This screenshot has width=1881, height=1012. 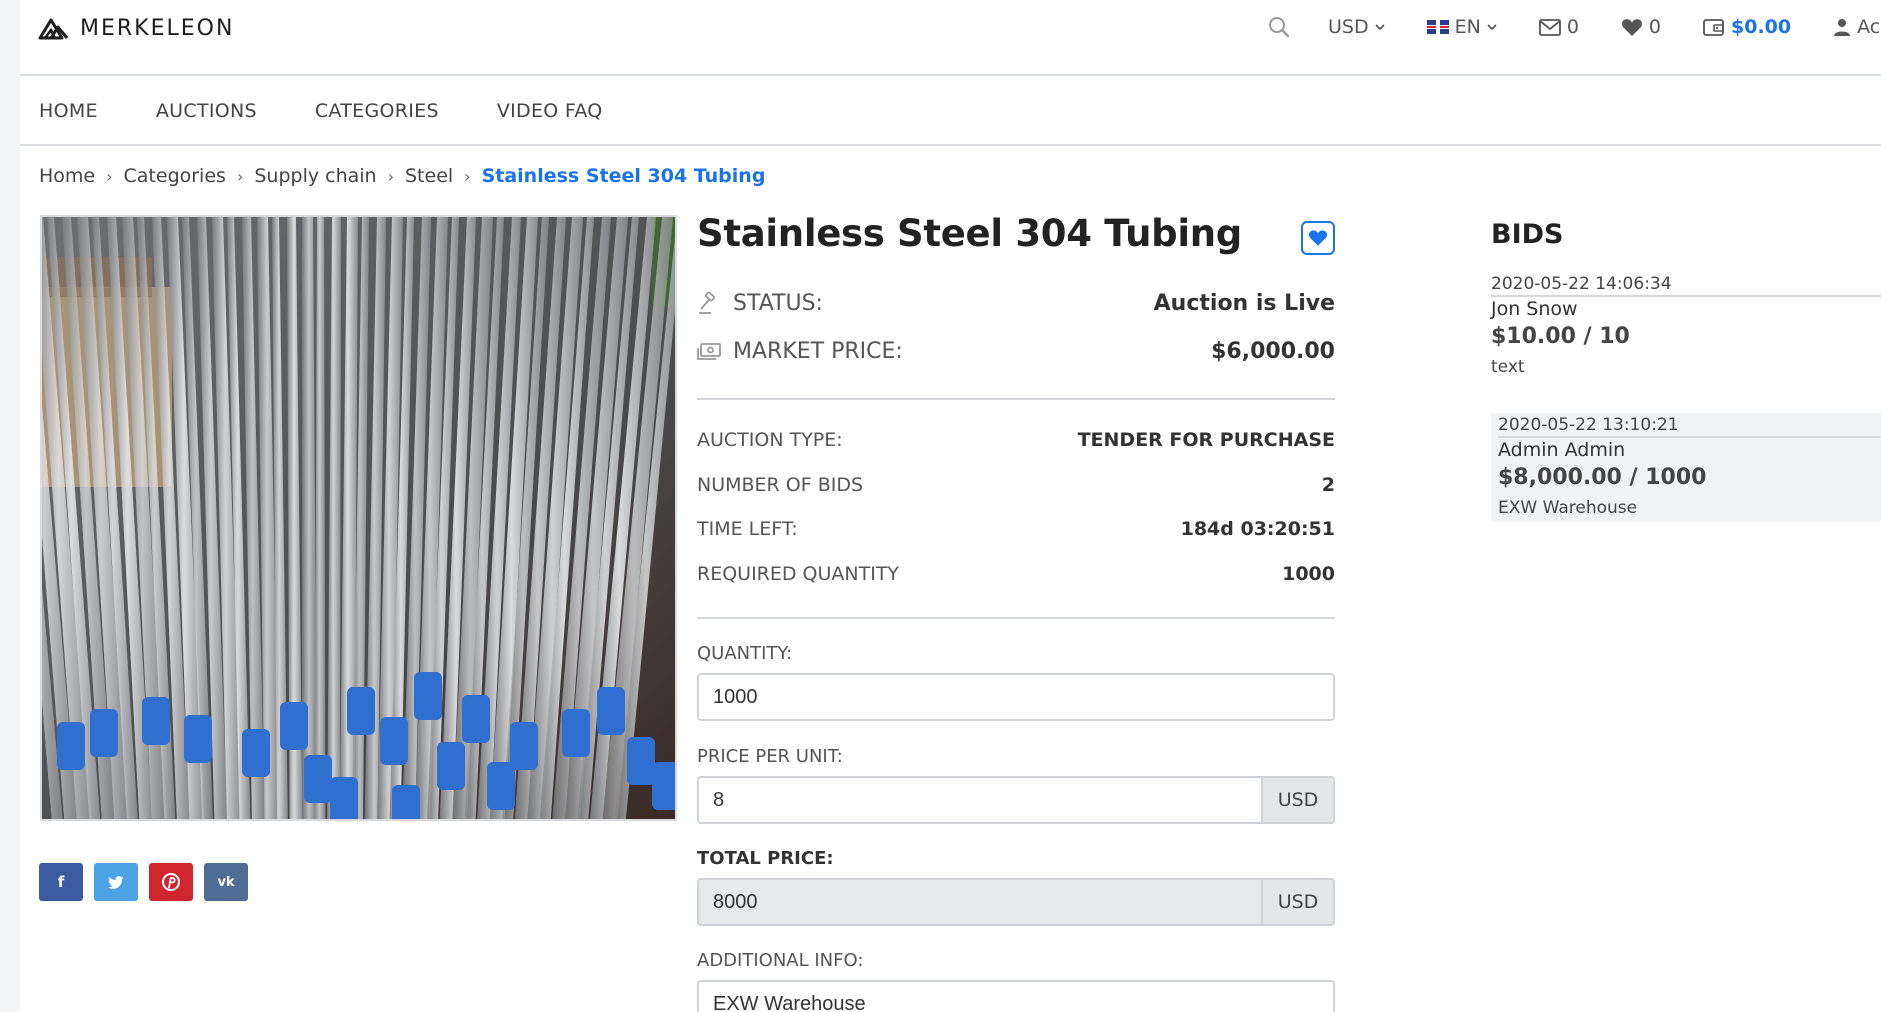 I want to click on brand-logo: MERKELEON, so click(x=136, y=28).